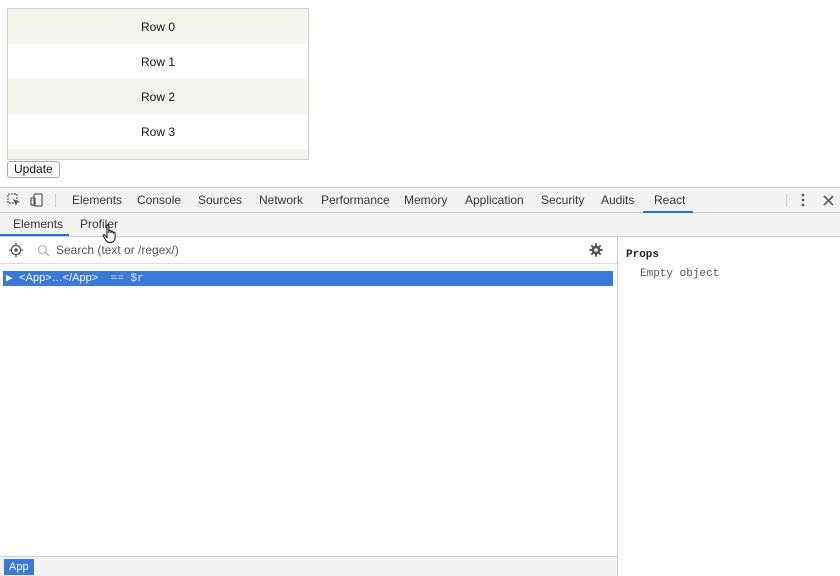 Image resolution: width=840 pixels, height=576 pixels. I want to click on inspect-element-icon, so click(14, 200).